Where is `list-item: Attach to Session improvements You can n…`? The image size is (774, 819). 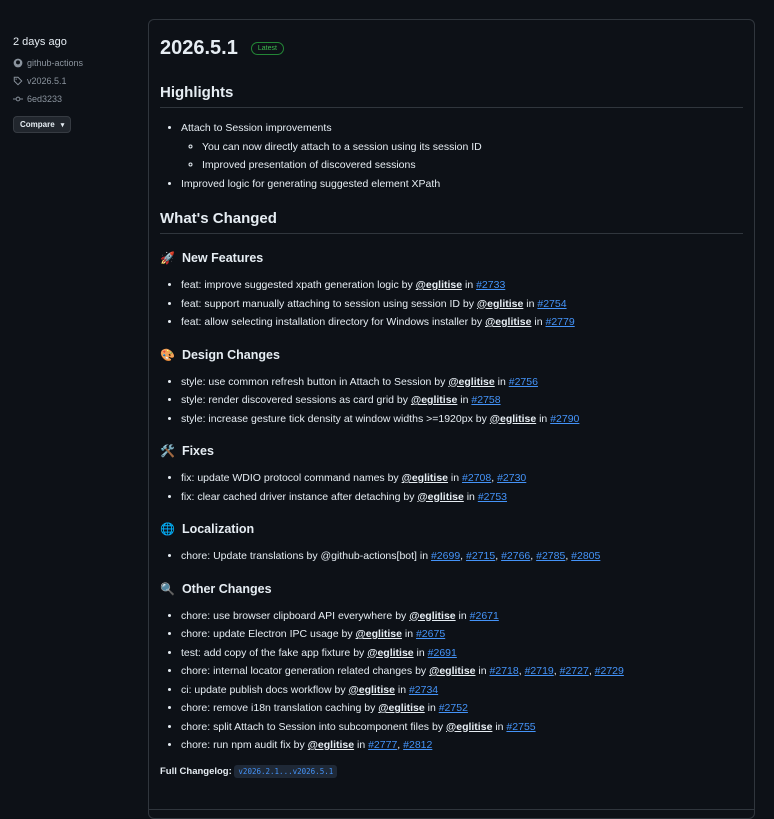 list-item: Attach to Session improvements You can n… is located at coordinates (462, 147).